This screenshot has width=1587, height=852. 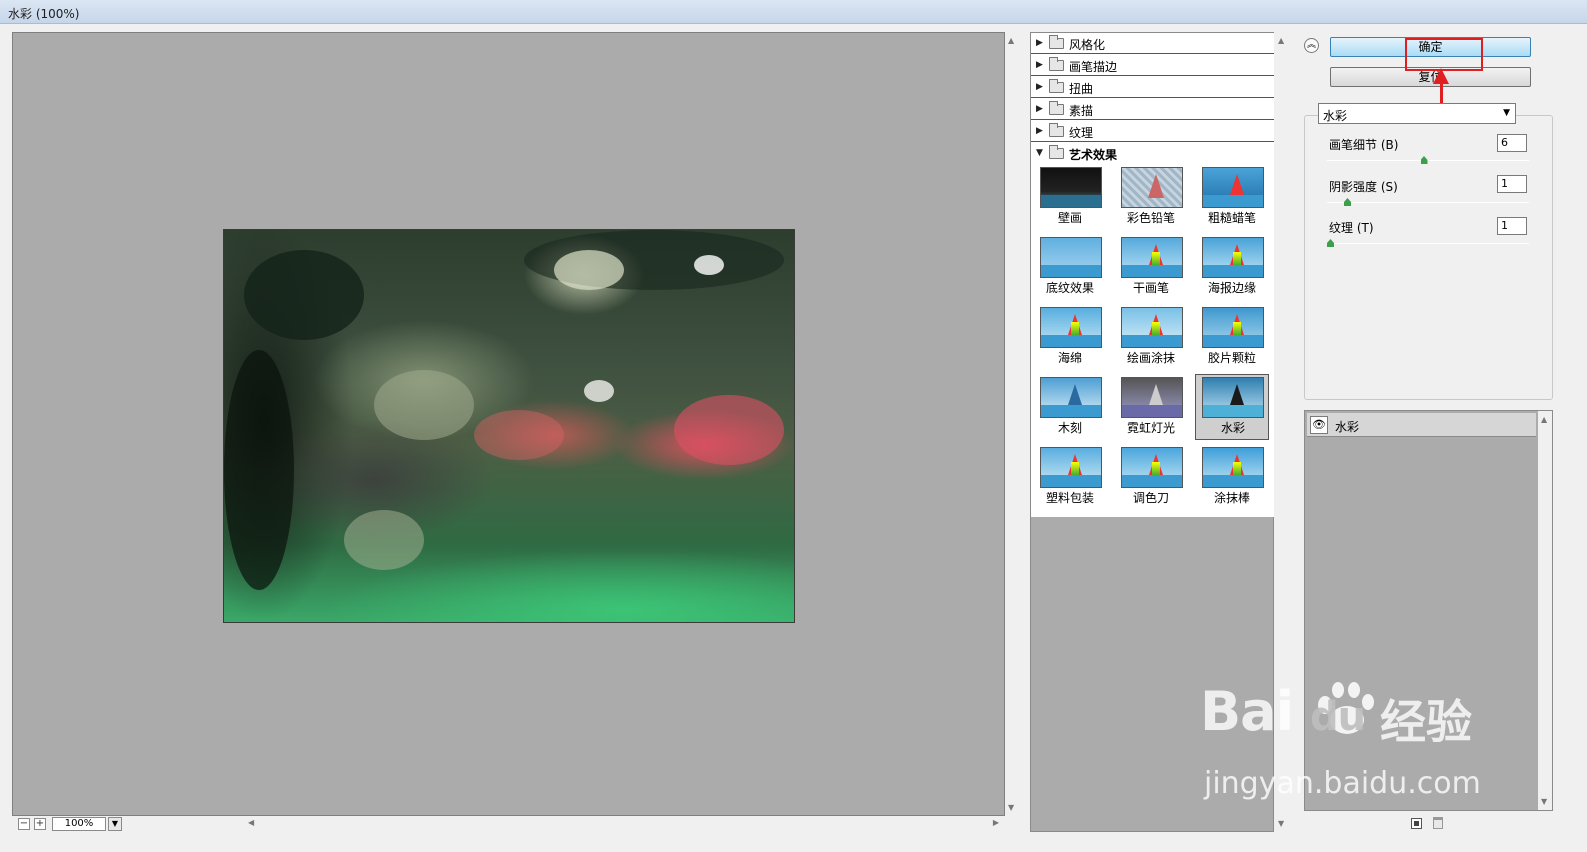 What do you see at coordinates (1363, 187) in the screenshot?
I see `shadow-intensity-label: 阴影强度 (S)` at bounding box center [1363, 187].